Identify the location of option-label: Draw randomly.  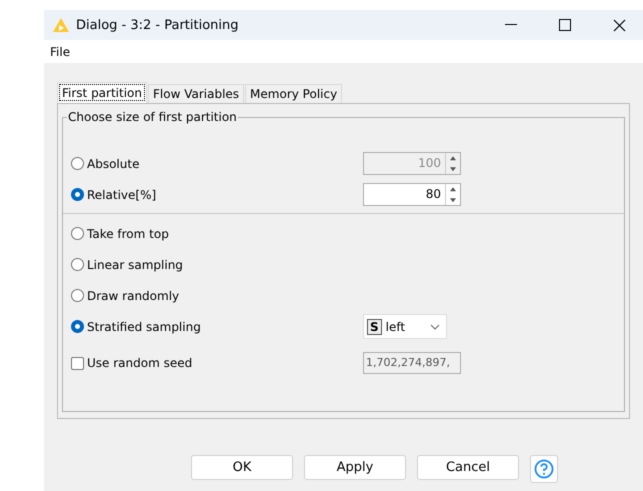
(133, 295).